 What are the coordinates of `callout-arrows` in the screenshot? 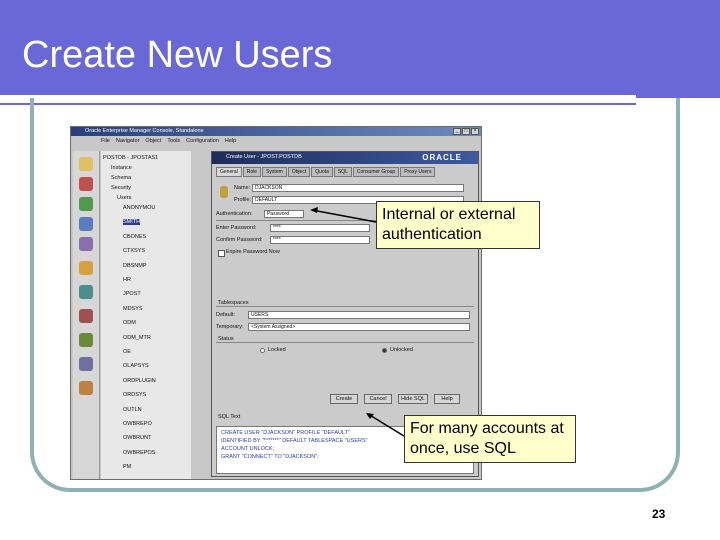 It's located at (357, 322).